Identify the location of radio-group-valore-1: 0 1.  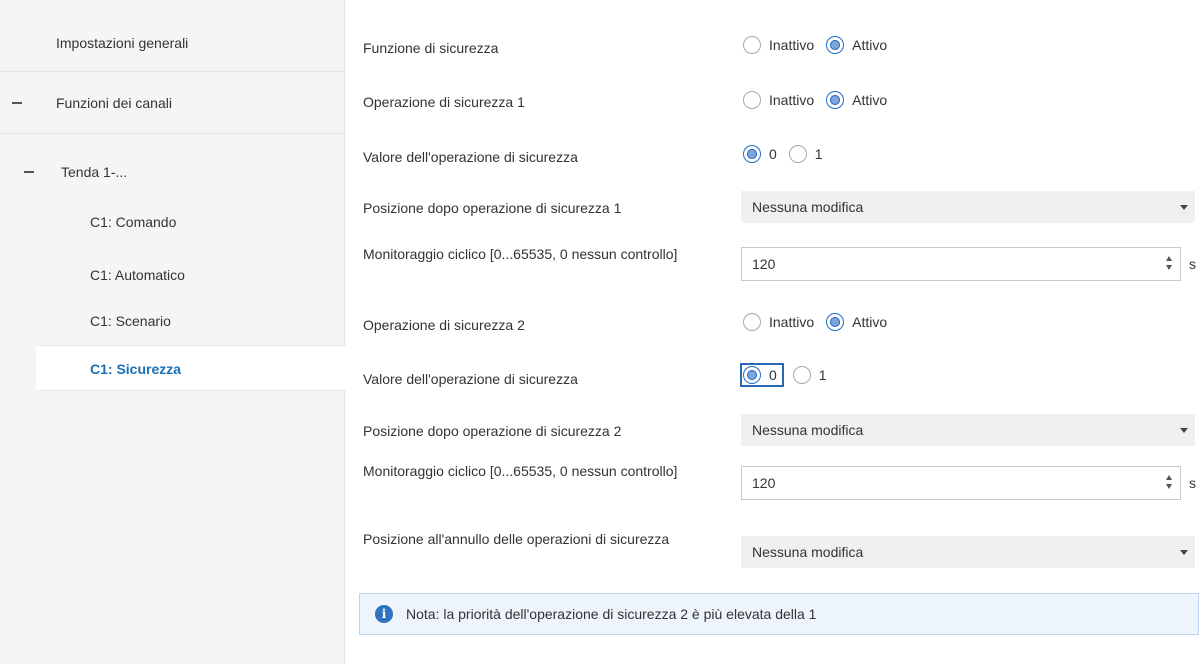
(789, 154).